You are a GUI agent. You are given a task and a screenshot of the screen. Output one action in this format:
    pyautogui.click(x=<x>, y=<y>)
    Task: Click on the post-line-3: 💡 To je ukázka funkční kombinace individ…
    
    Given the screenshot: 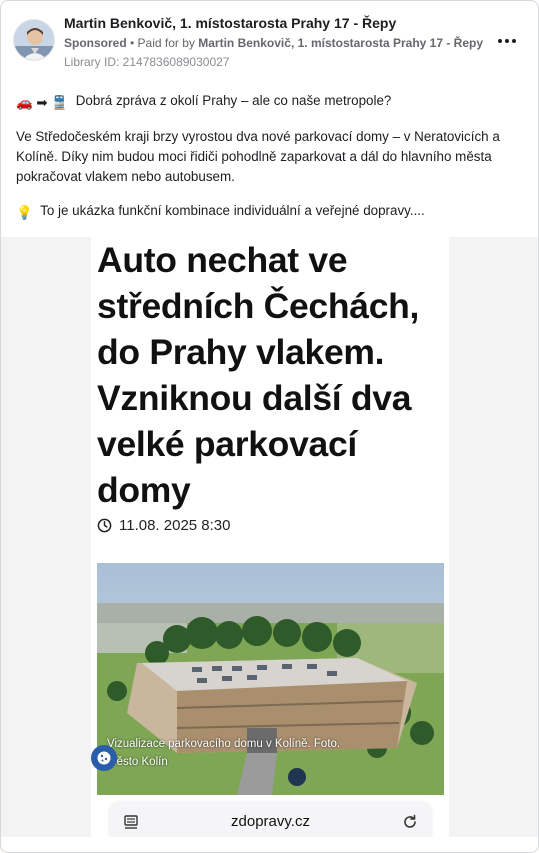 What is the action you would take?
    pyautogui.click(x=271, y=212)
    